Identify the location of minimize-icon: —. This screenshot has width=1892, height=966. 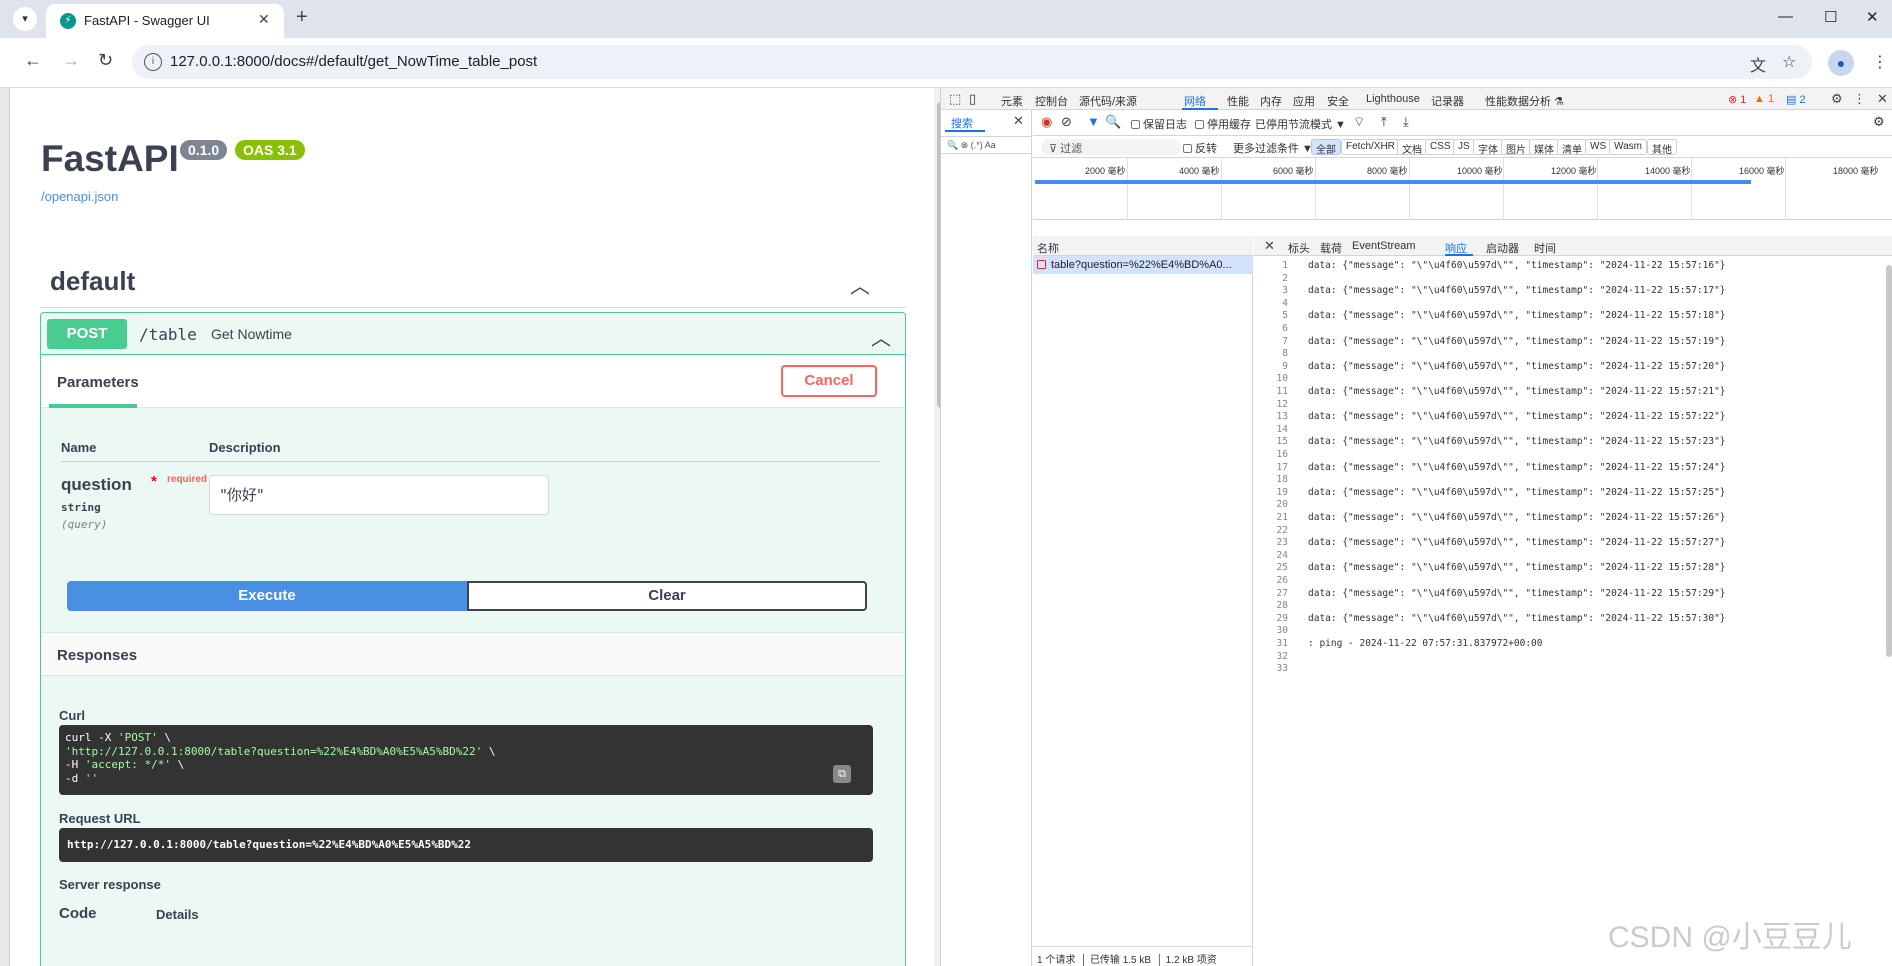
(1785, 16).